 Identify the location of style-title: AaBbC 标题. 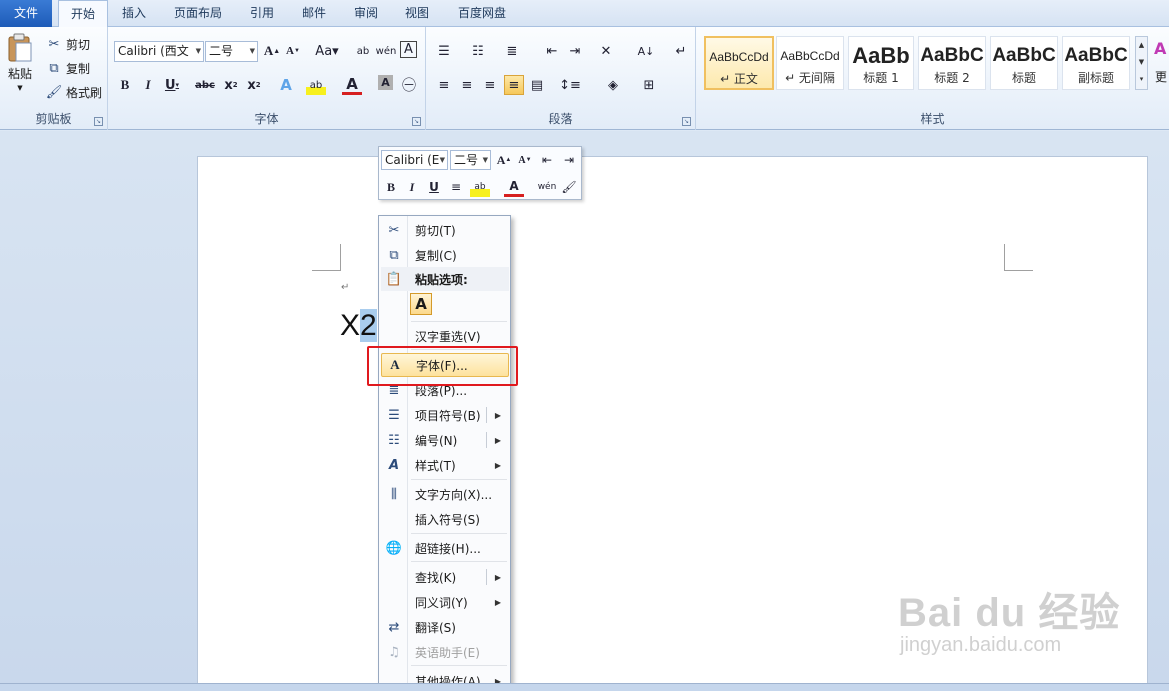
(1024, 63).